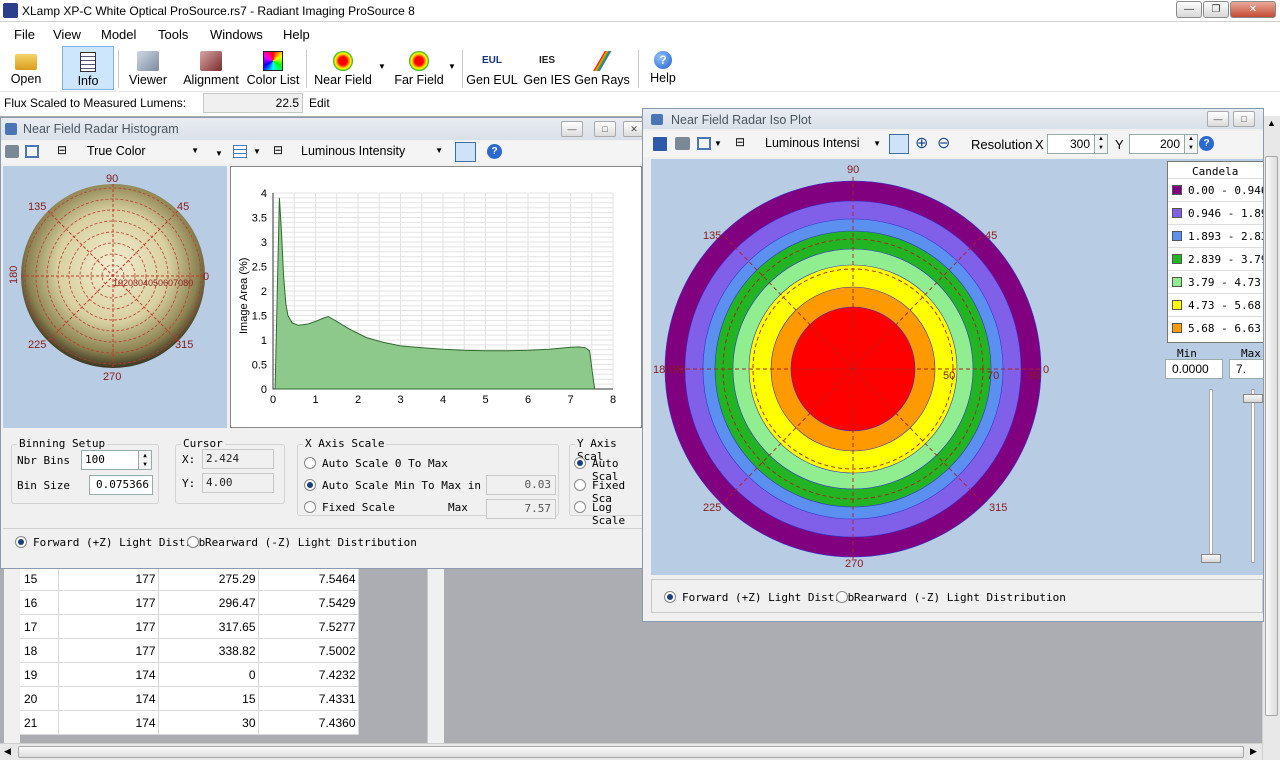  I want to click on color-mode-select: True Color ▼, so click(143, 152).